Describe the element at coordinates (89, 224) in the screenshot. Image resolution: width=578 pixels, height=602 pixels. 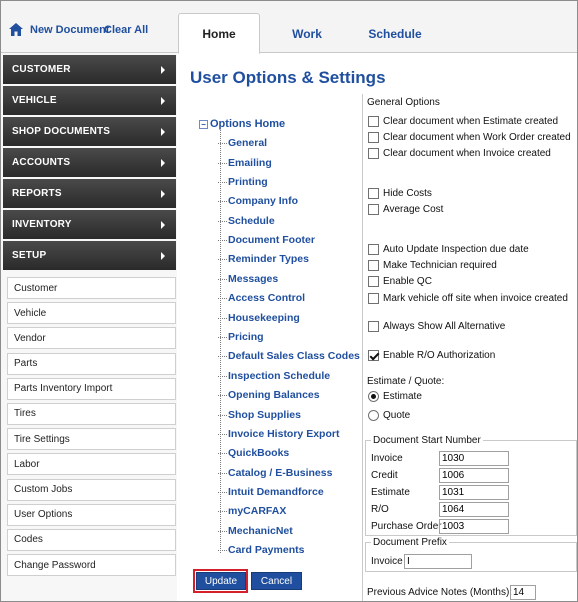
I see `nav-inventory: INVENTORY` at that location.